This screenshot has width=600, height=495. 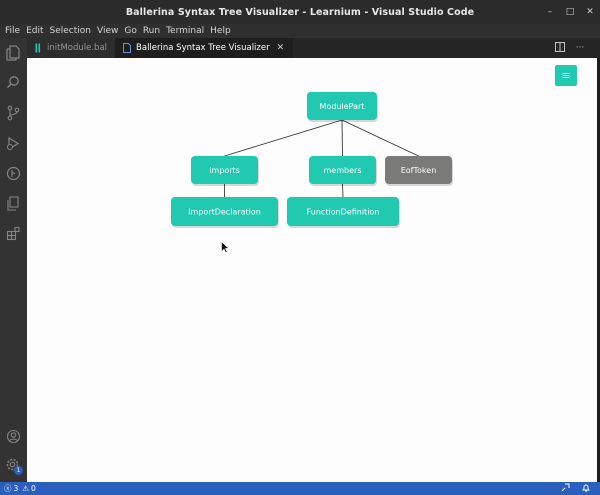 I want to click on tree-node-label: FunctionDefinition, so click(x=343, y=212).